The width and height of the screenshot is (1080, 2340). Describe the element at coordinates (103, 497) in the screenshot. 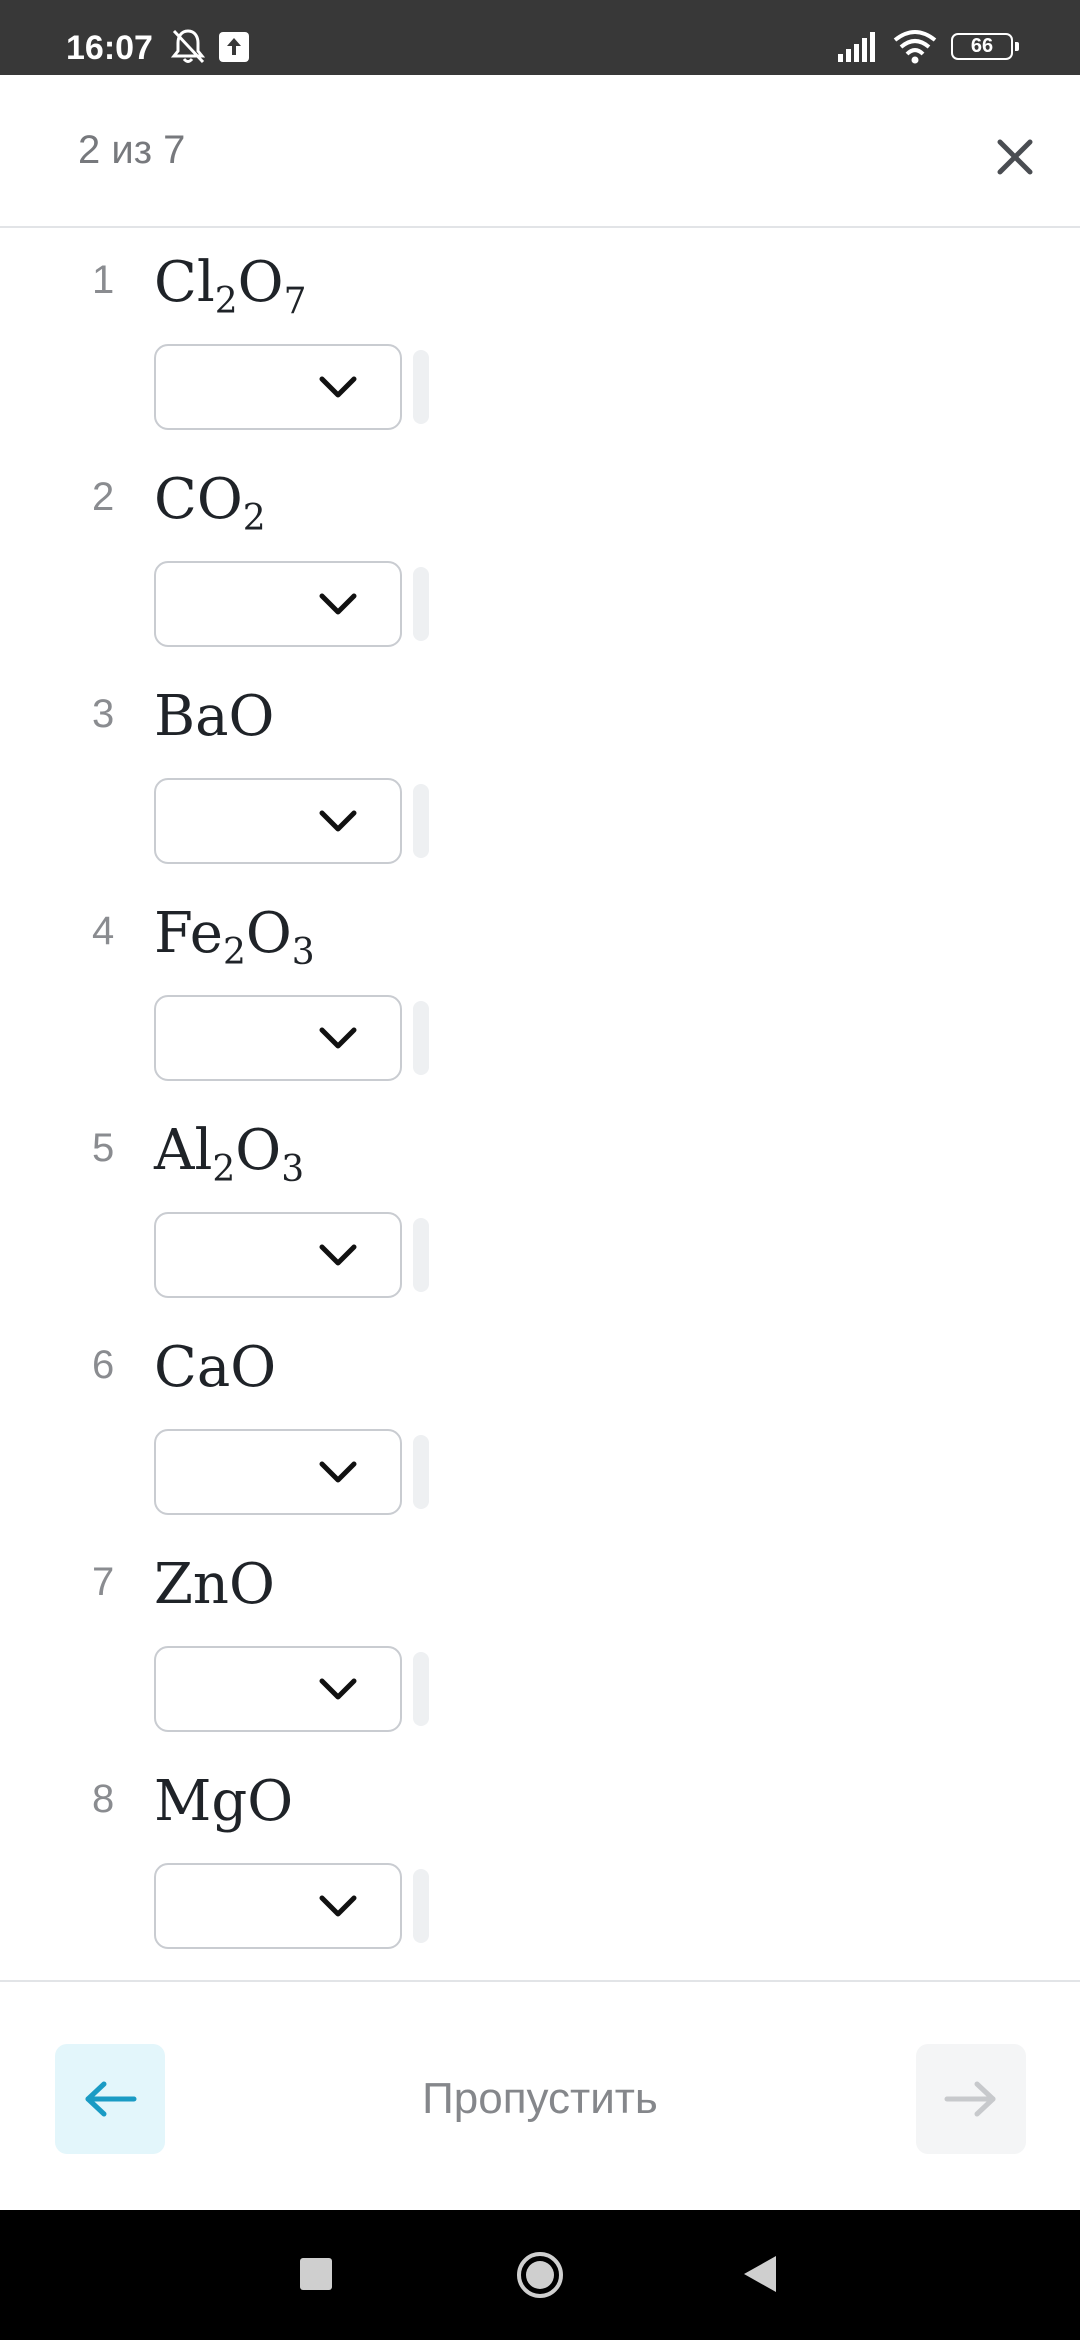

I see `question-number: 2` at that location.